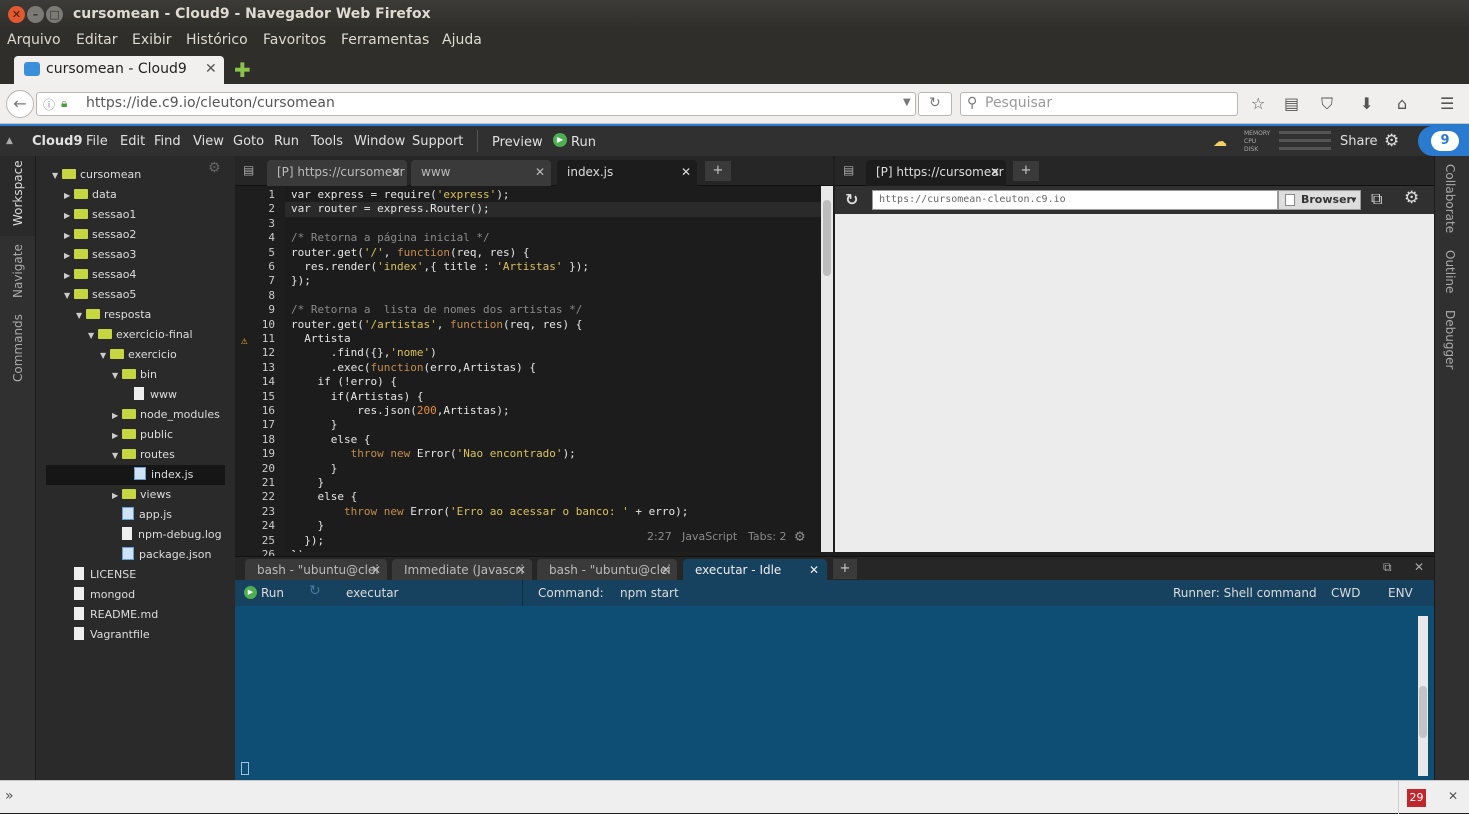 Image resolution: width=1469 pixels, height=814 pixels. I want to click on search-input: ⚲ Pesquisar, so click(1099, 104).